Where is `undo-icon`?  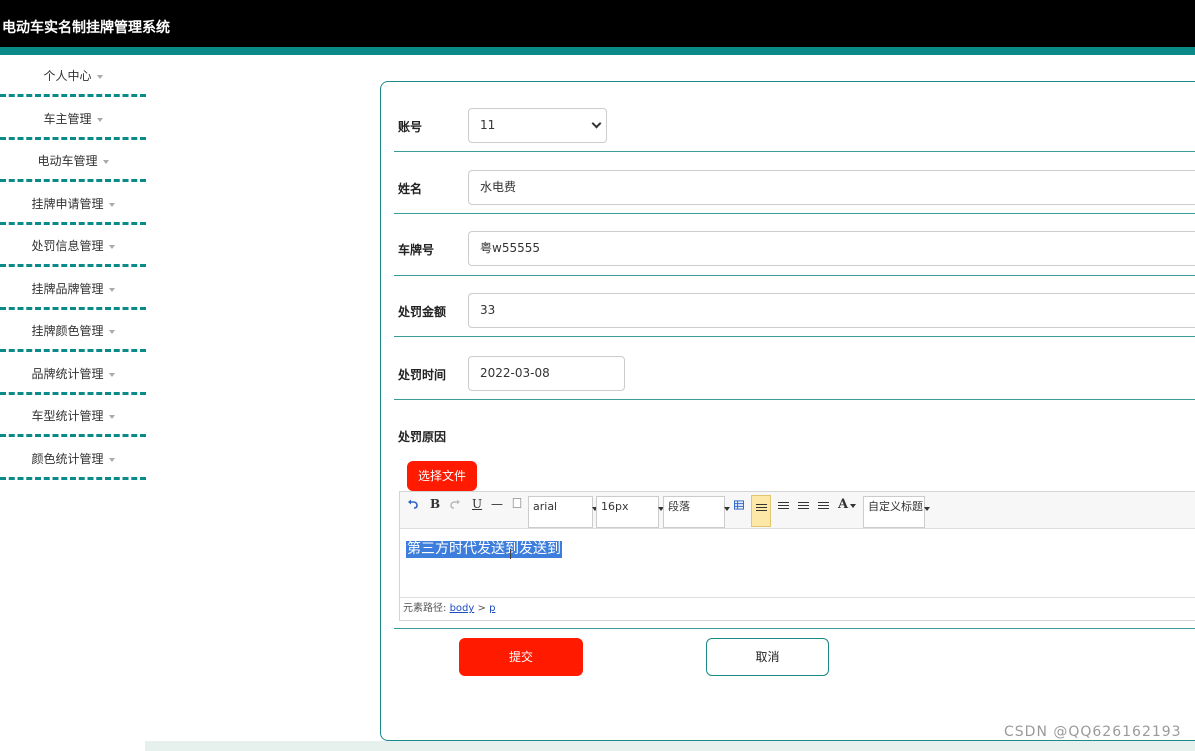
undo-icon is located at coordinates (413, 504).